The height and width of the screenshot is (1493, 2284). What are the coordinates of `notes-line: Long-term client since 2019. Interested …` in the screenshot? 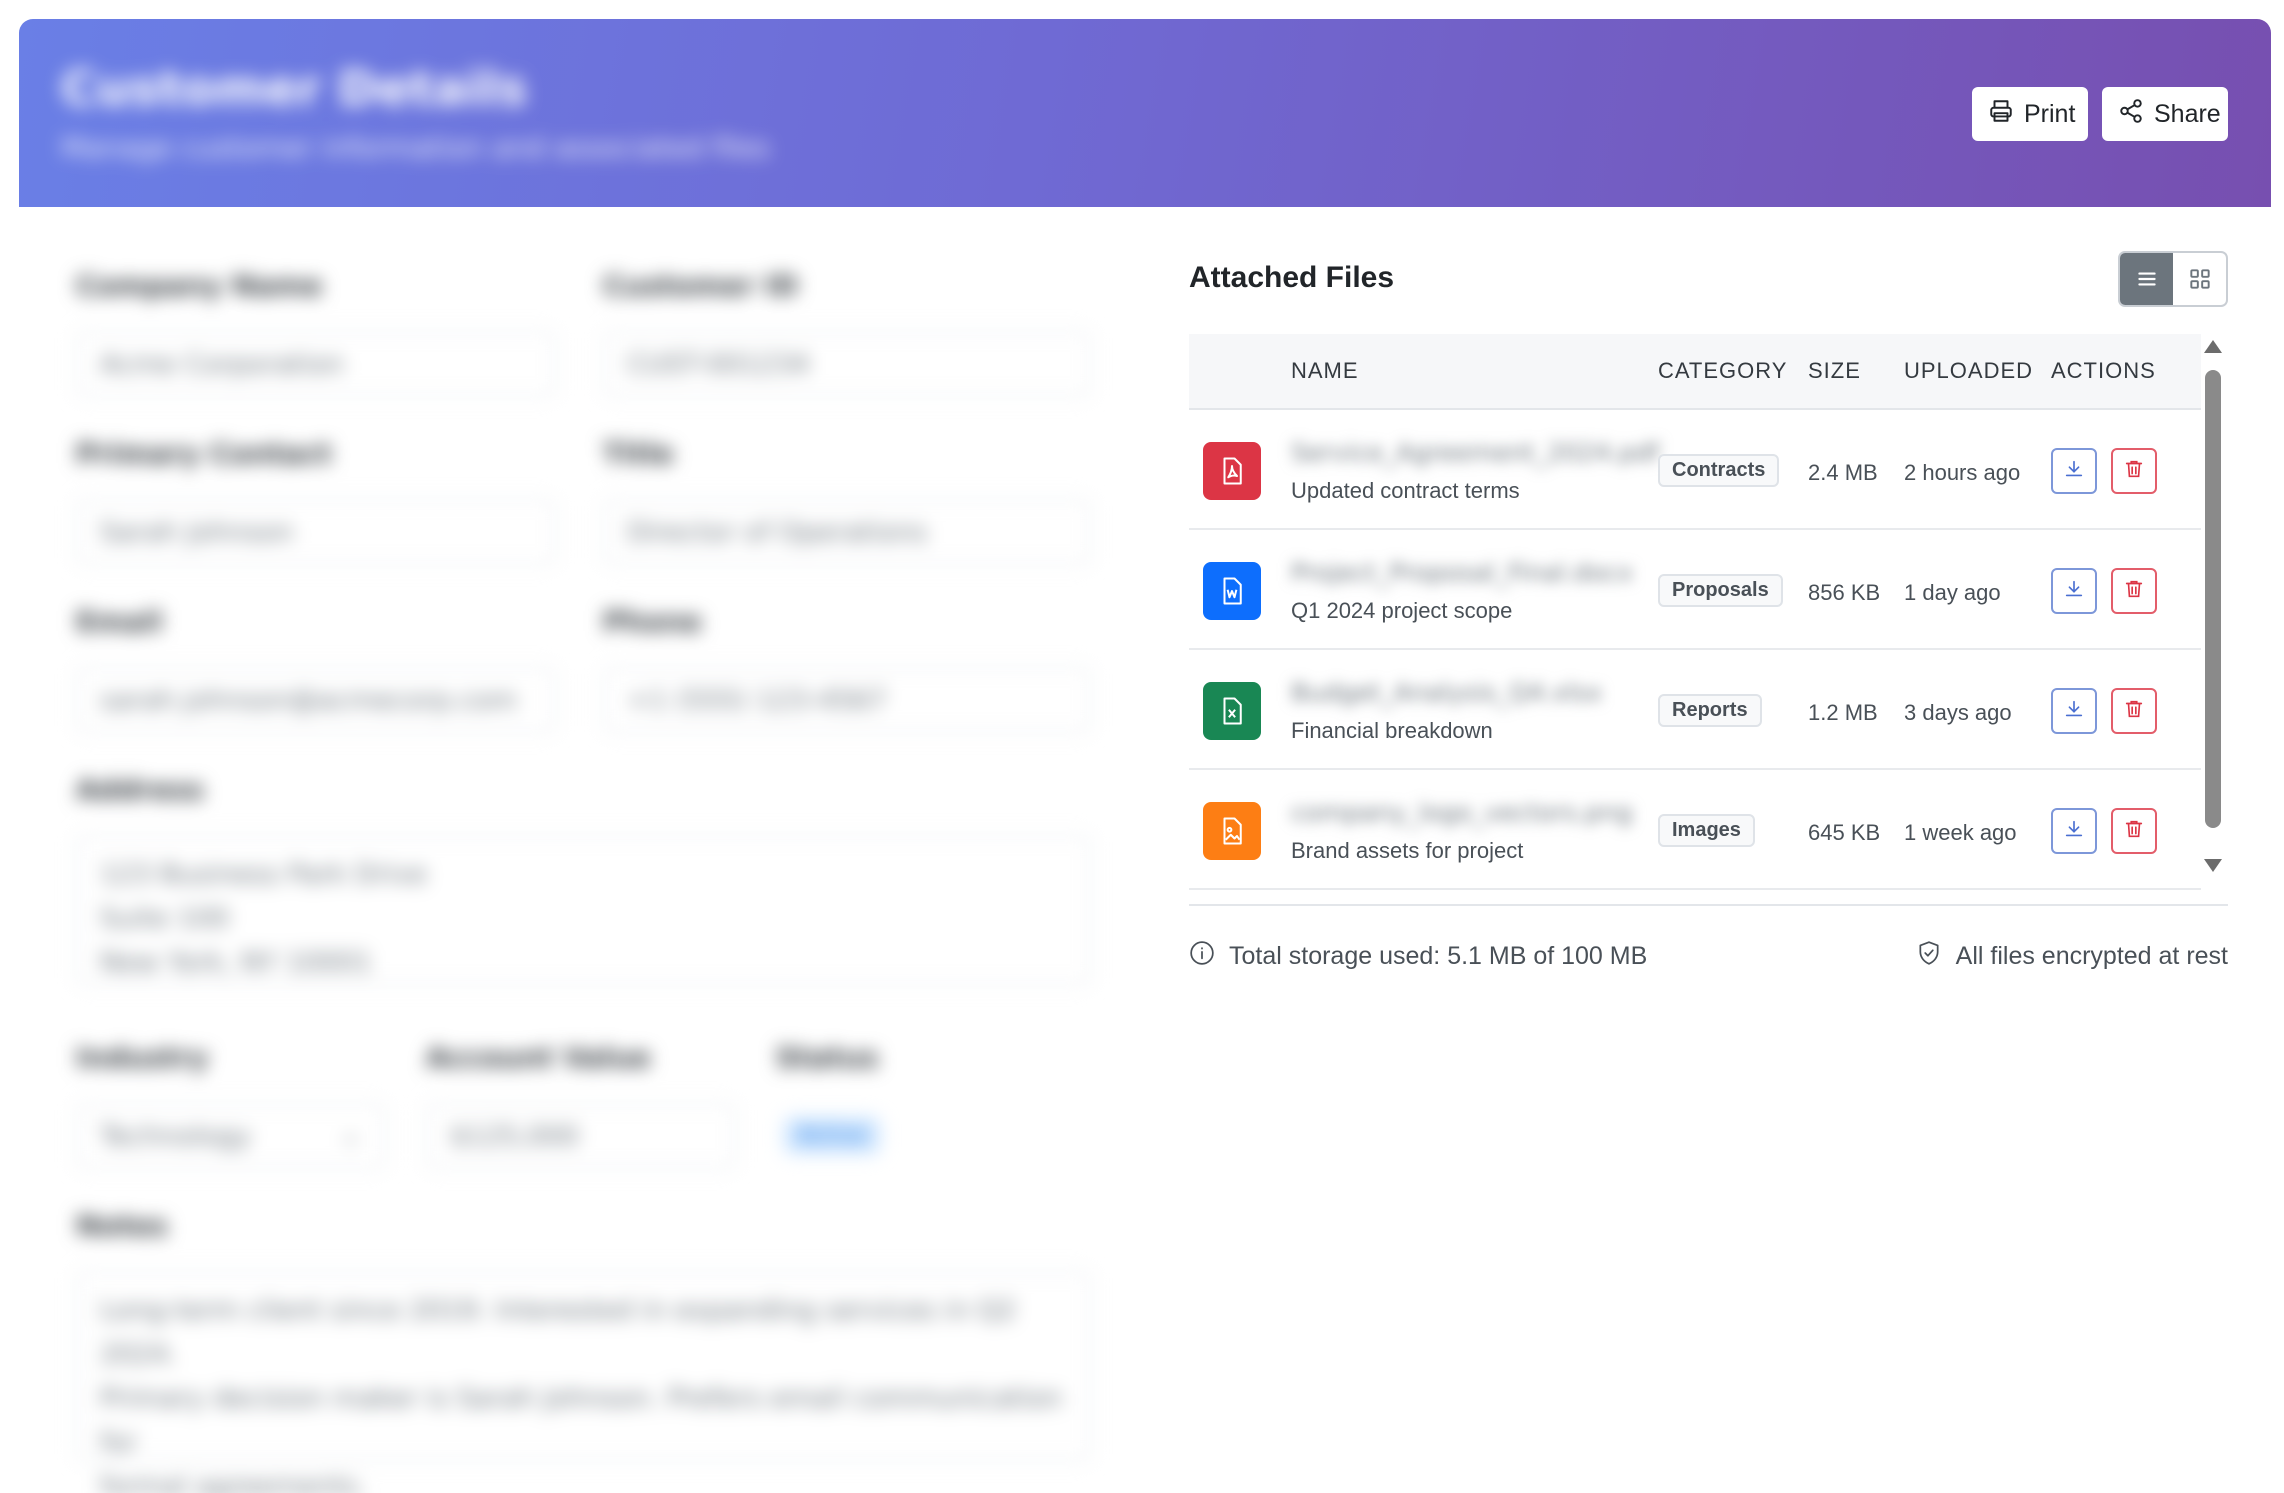 It's located at (558, 1332).